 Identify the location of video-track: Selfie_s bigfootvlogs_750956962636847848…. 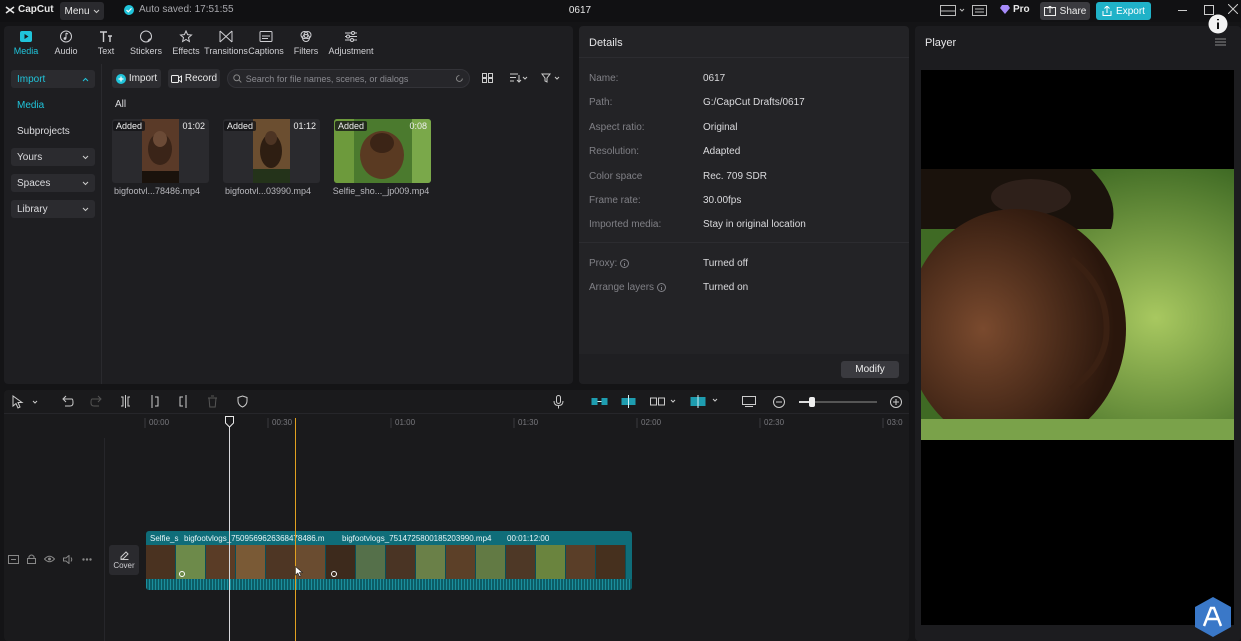
(389, 560).